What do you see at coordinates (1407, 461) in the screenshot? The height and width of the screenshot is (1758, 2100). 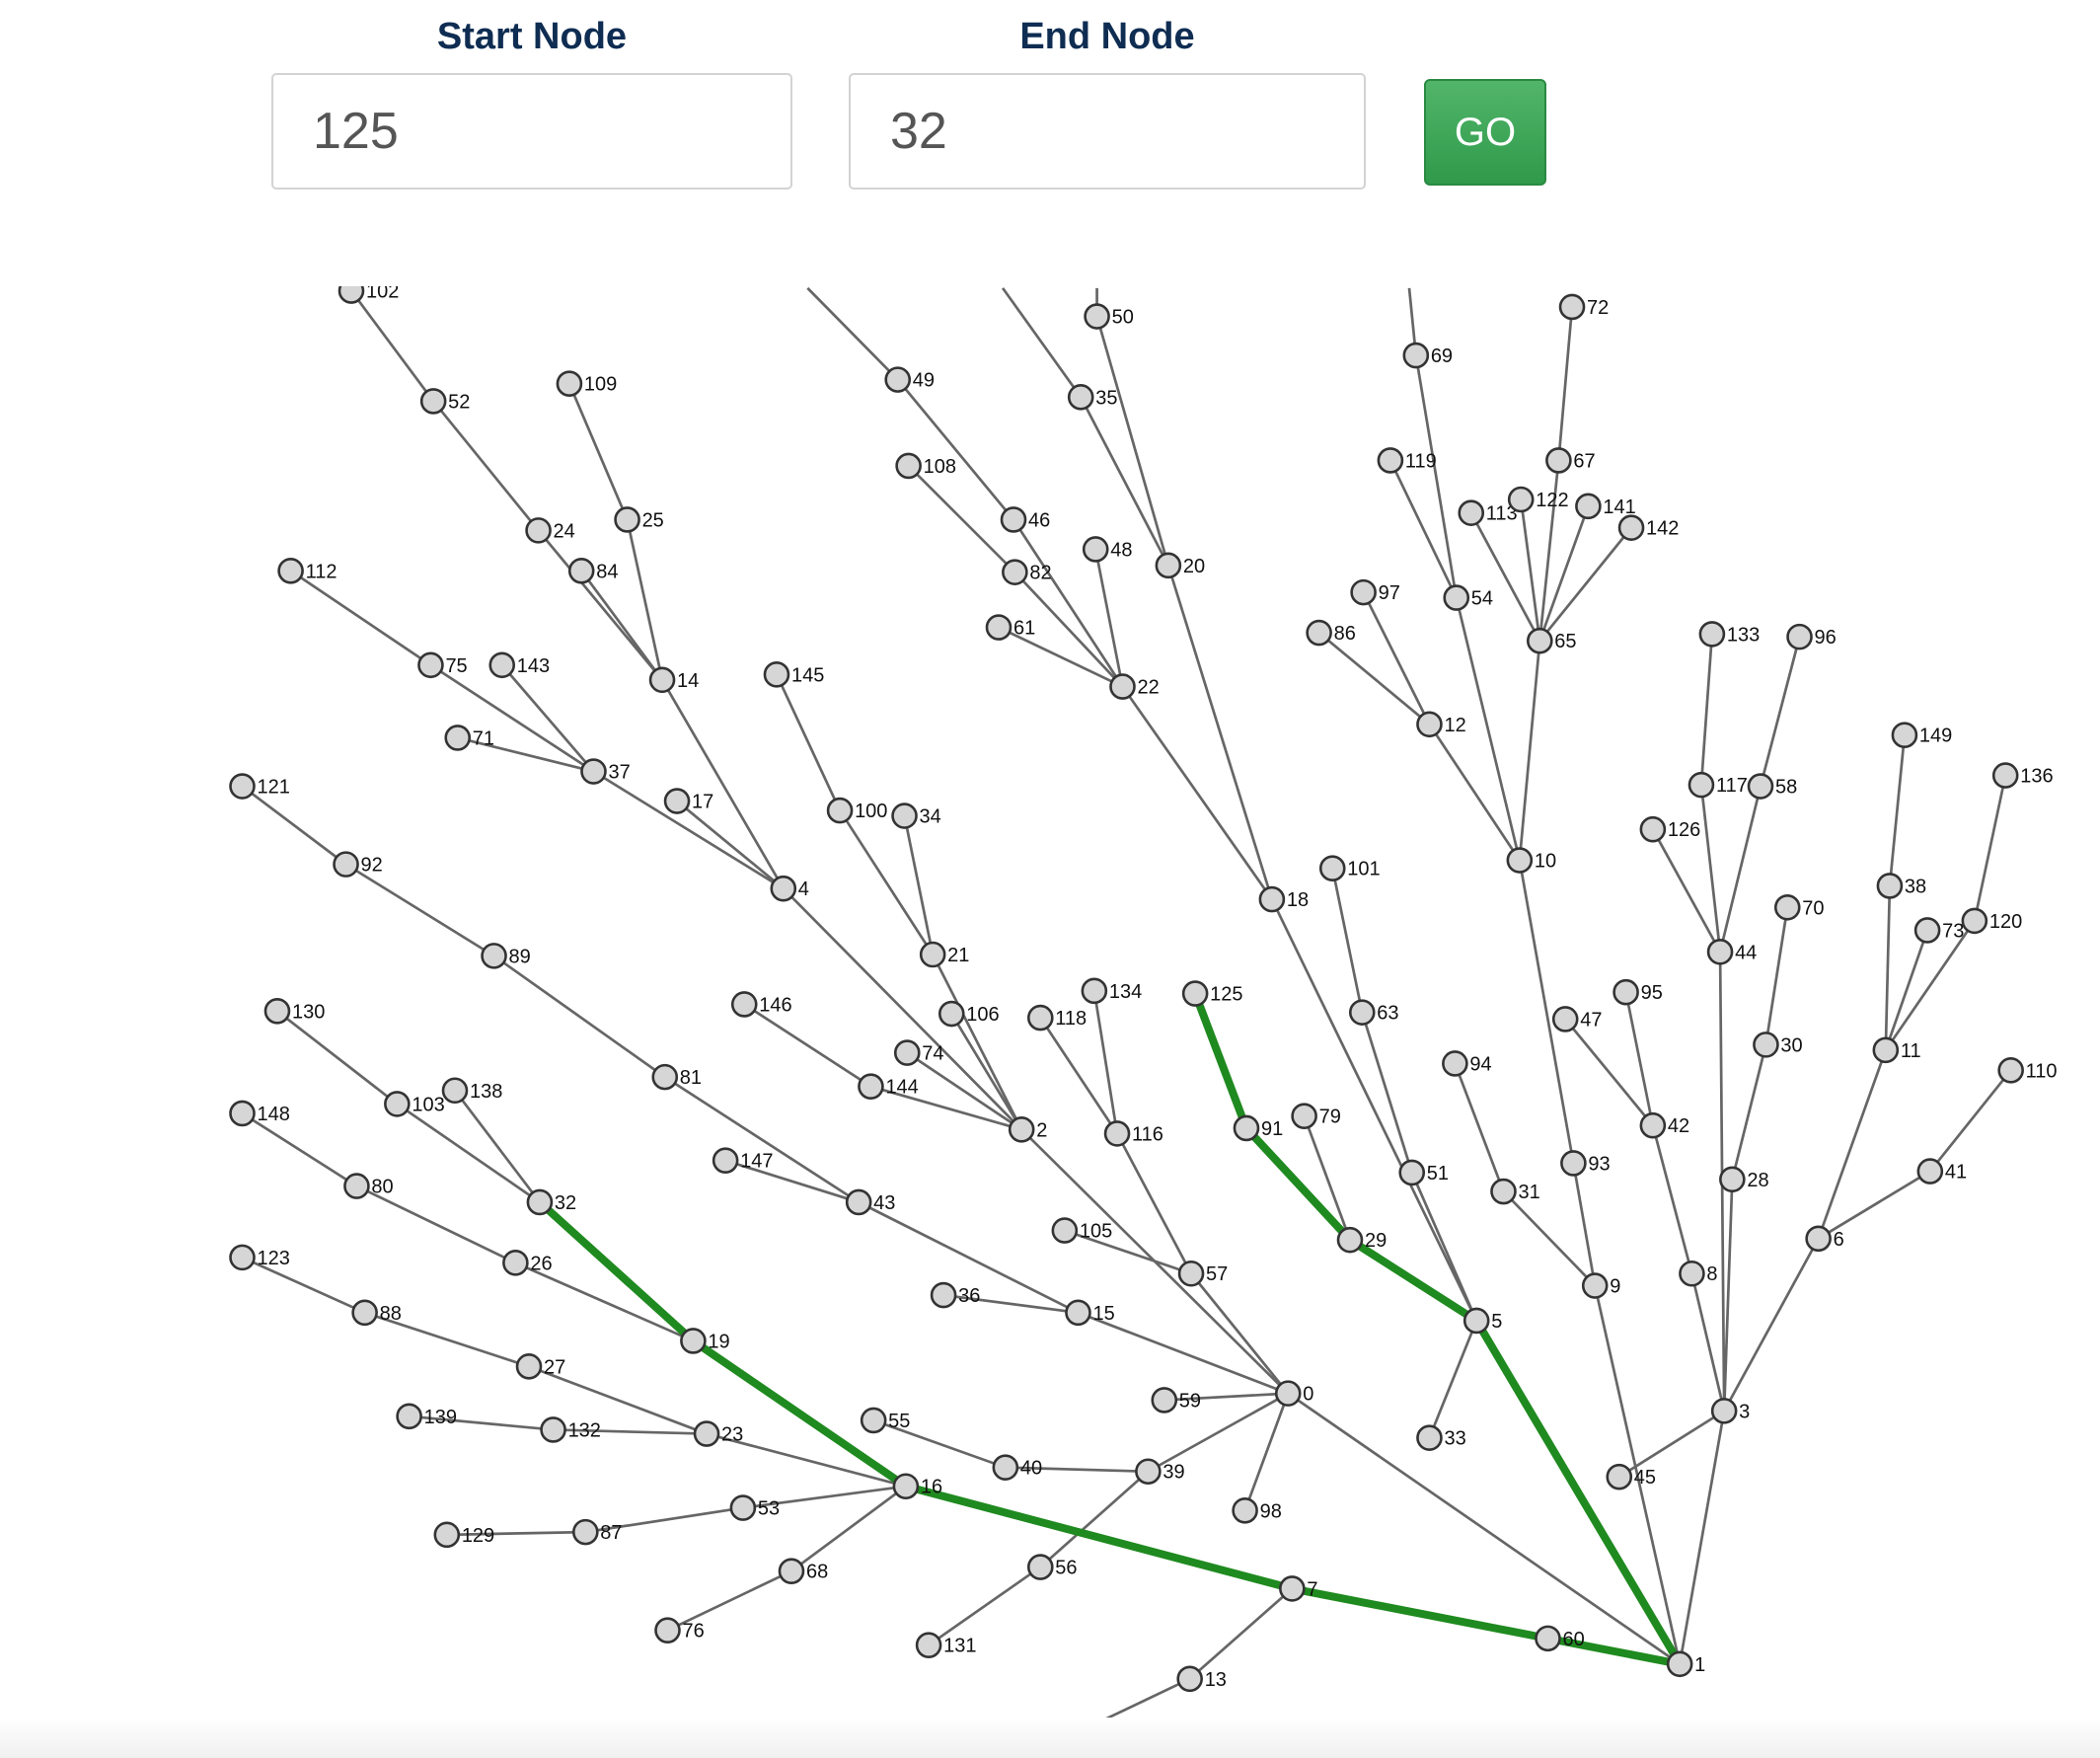 I see `node-119: 119` at bounding box center [1407, 461].